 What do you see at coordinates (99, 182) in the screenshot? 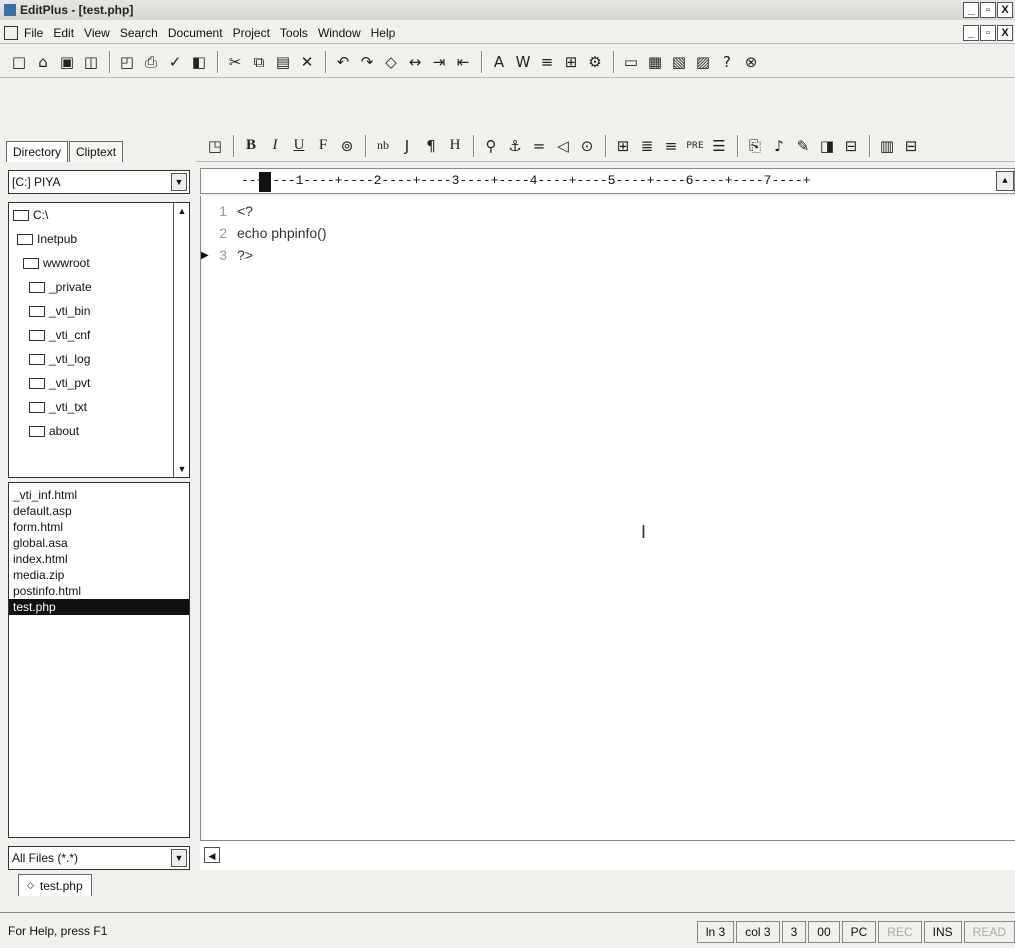
I see `drive-select: [C:] PIYA ▼` at bounding box center [99, 182].